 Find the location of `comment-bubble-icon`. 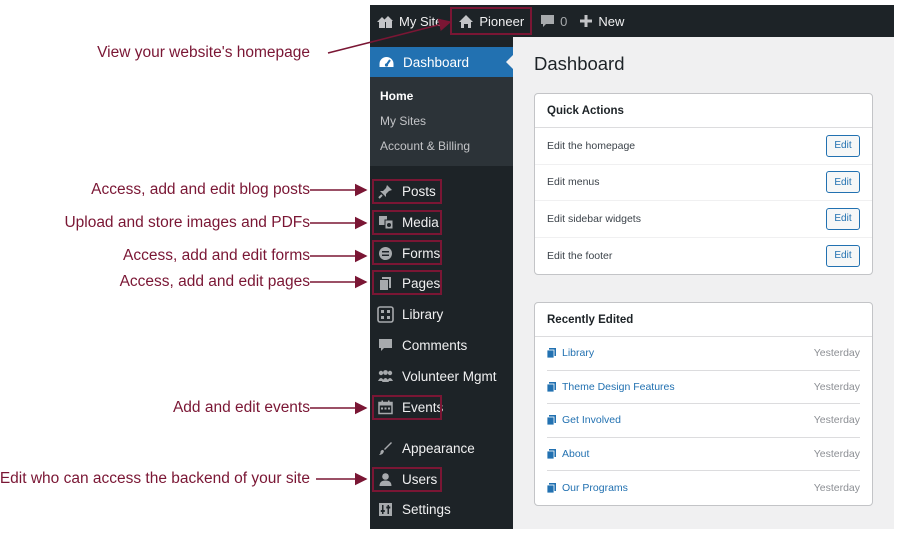

comment-bubble-icon is located at coordinates (547, 21).